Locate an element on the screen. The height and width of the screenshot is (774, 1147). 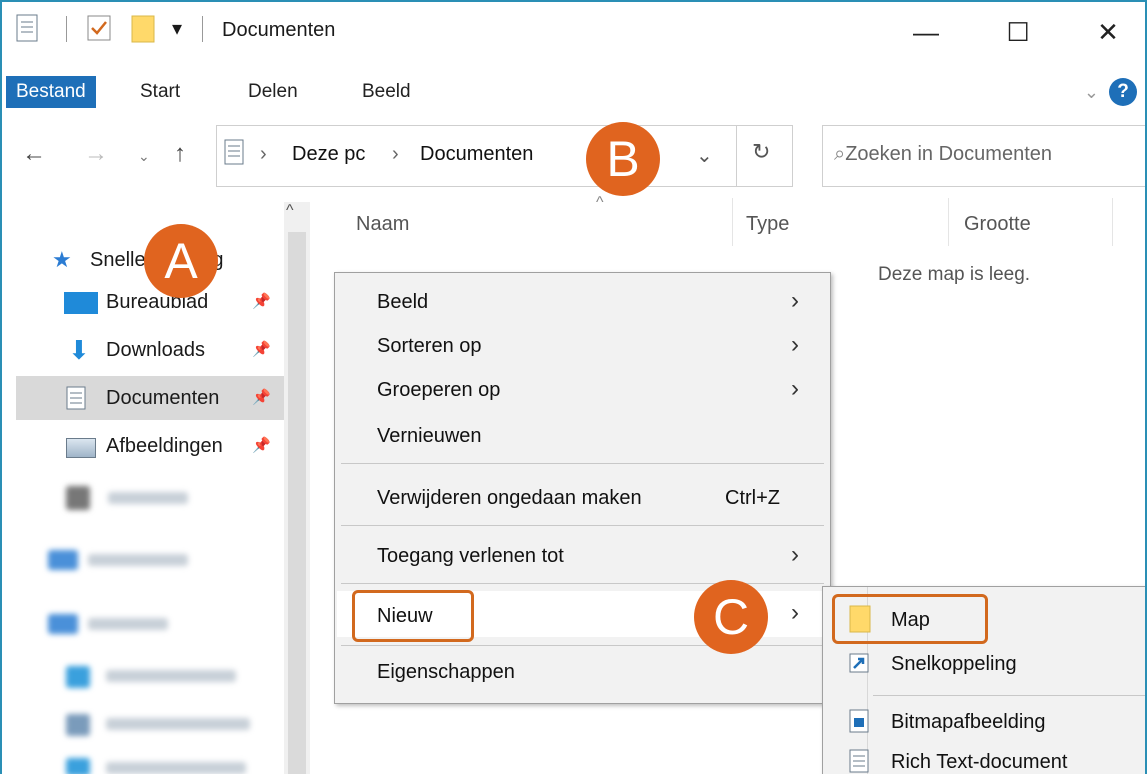
tab-bestand: Bestand is located at coordinates (51, 92).